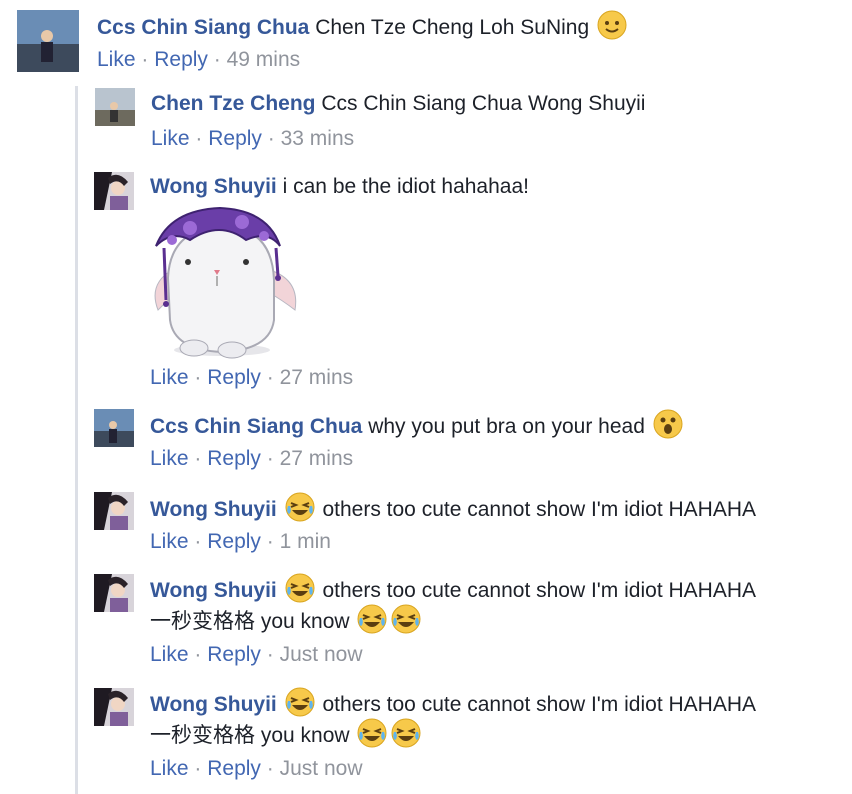 This screenshot has width=852, height=794. What do you see at coordinates (612, 25) in the screenshot?
I see `smile-emoji-icon` at bounding box center [612, 25].